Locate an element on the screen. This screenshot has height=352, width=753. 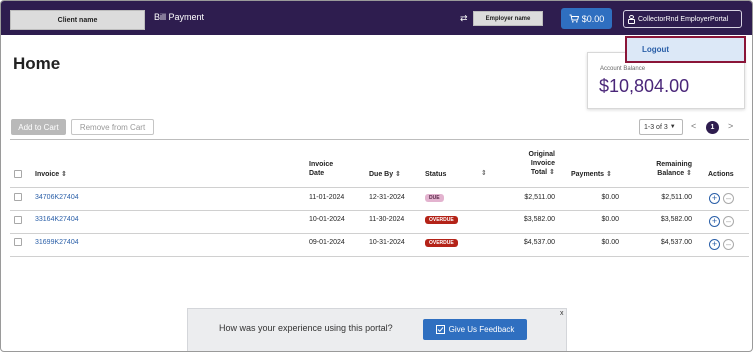
table-top-divider is located at coordinates (379, 139).